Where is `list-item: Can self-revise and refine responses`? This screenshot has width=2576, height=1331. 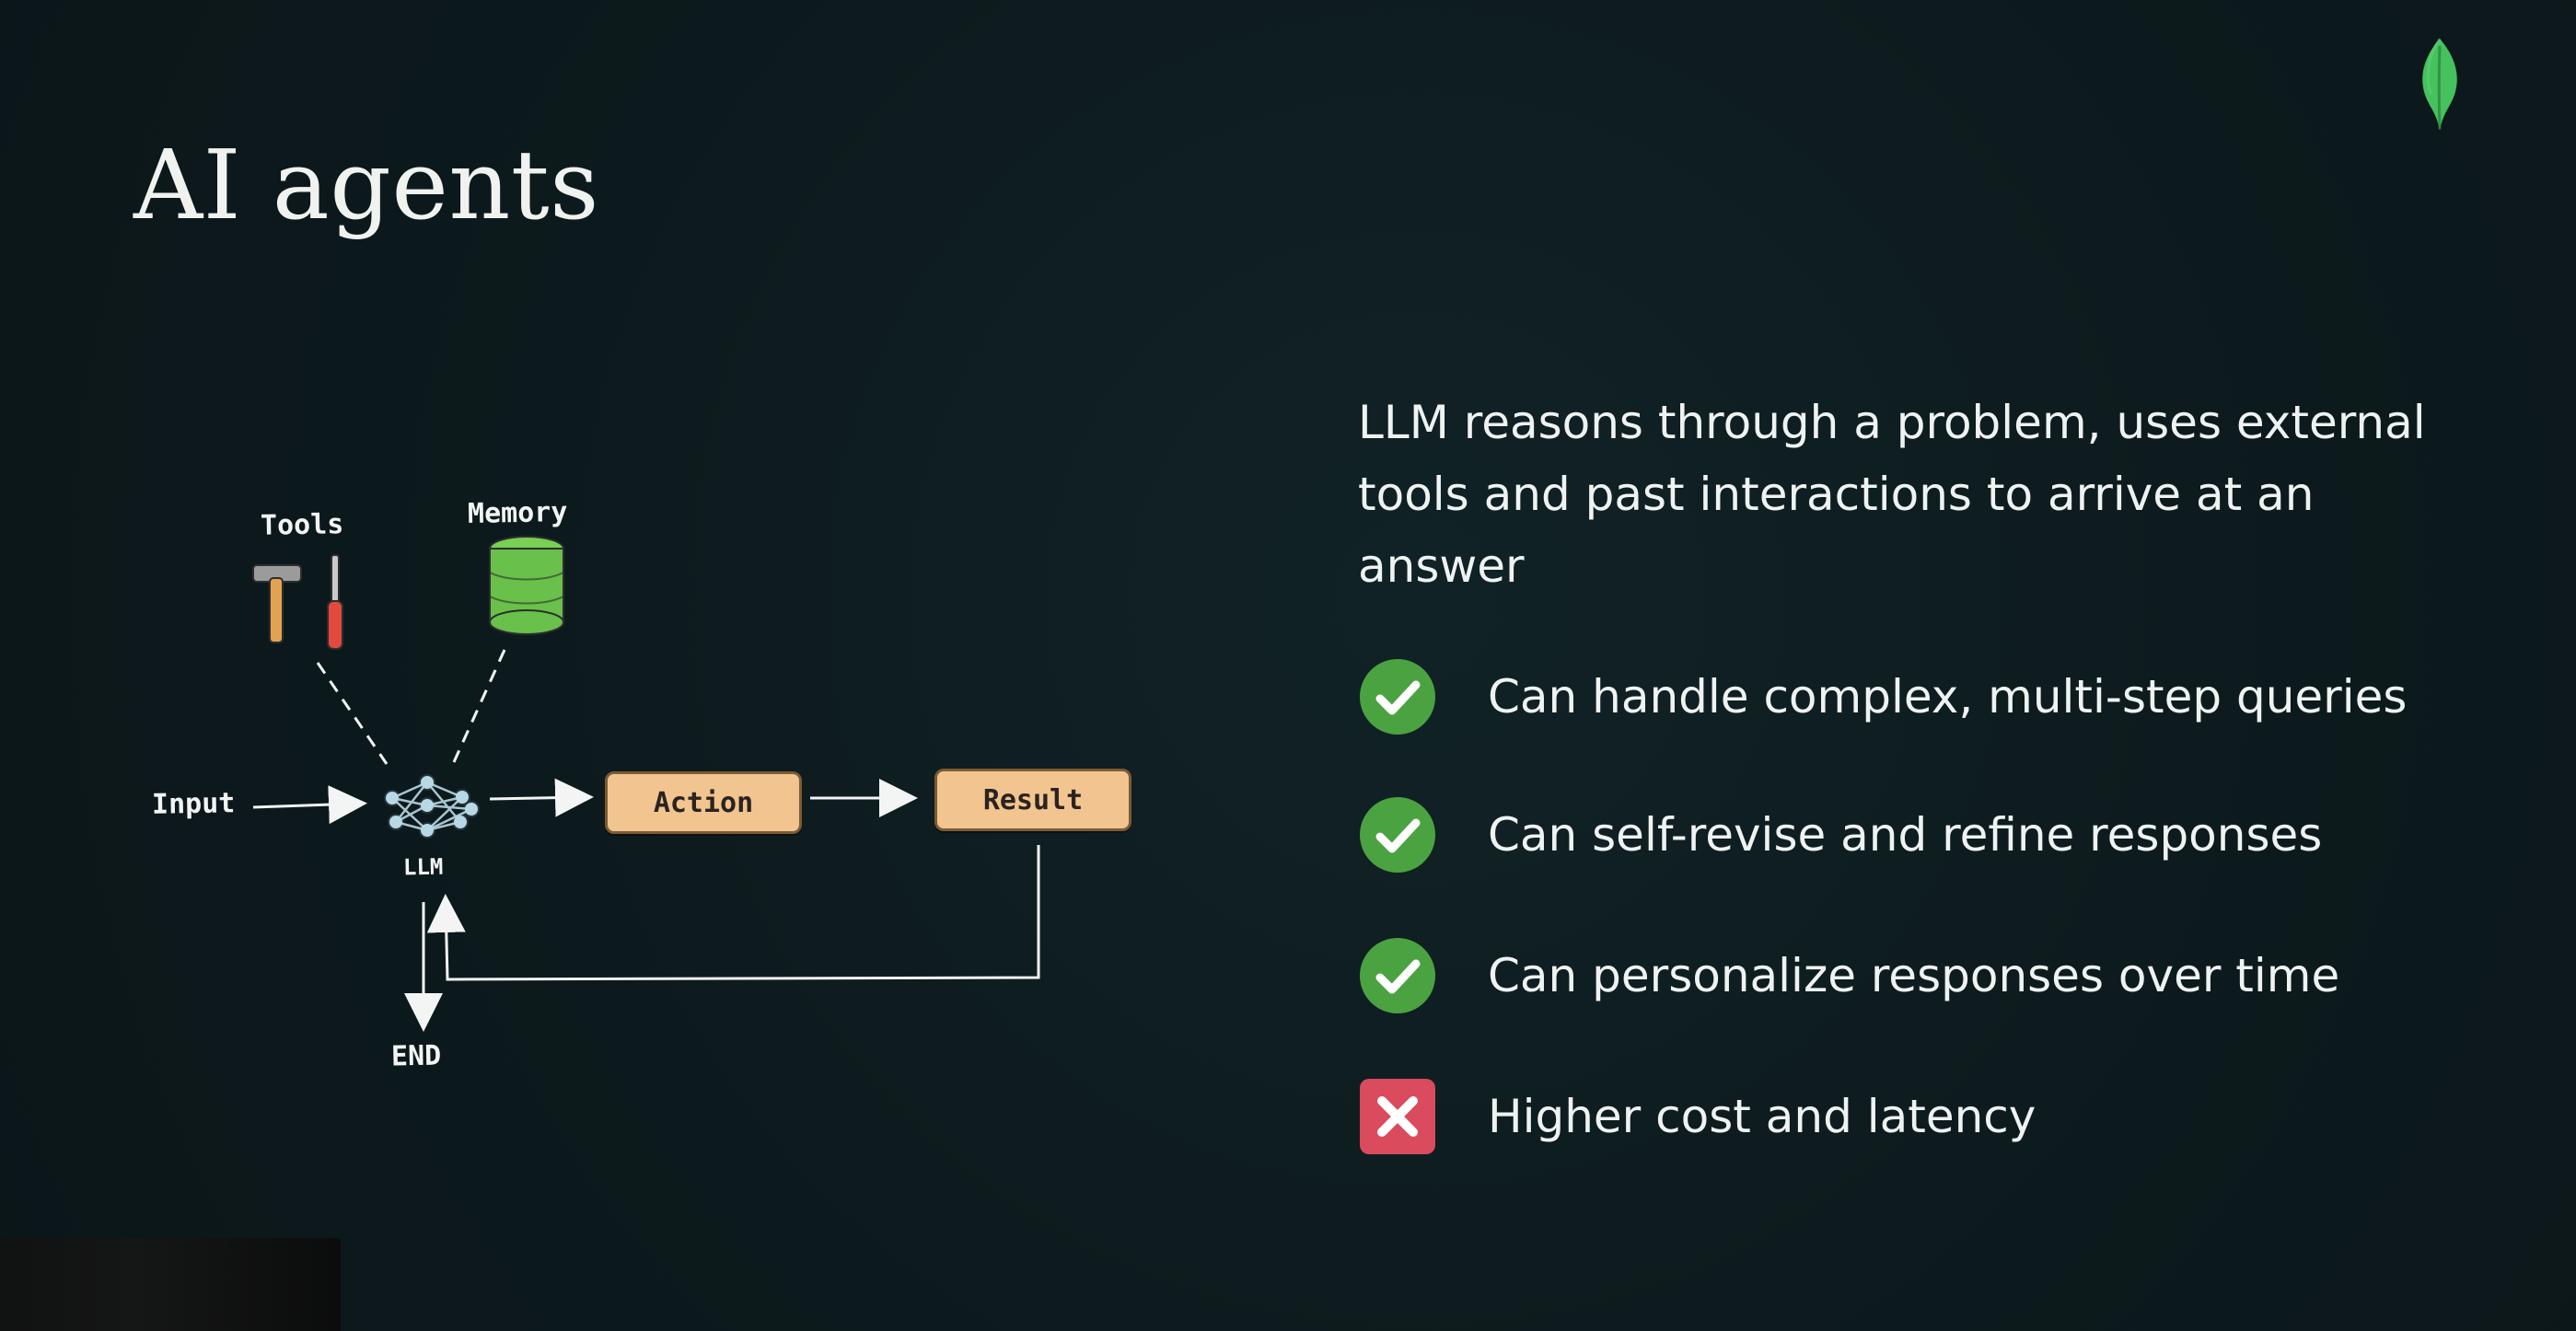 list-item: Can self-revise and refine responses is located at coordinates (1947, 834).